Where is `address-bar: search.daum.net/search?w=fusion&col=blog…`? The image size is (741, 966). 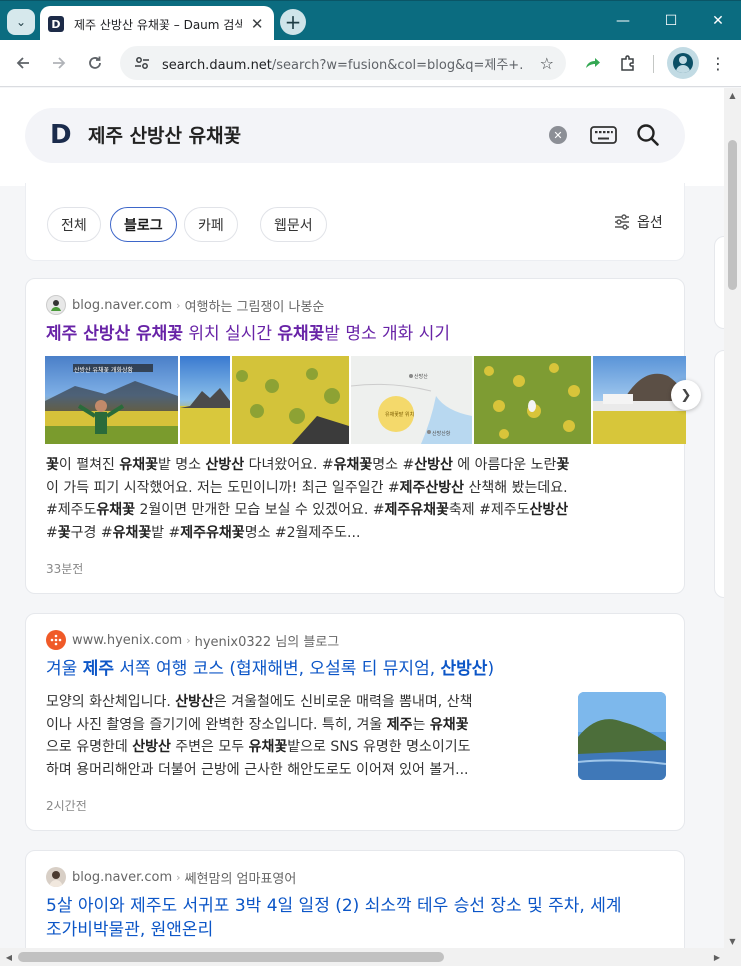
address-bar: search.daum.net/search?w=fusion&col=blog… is located at coordinates (343, 63).